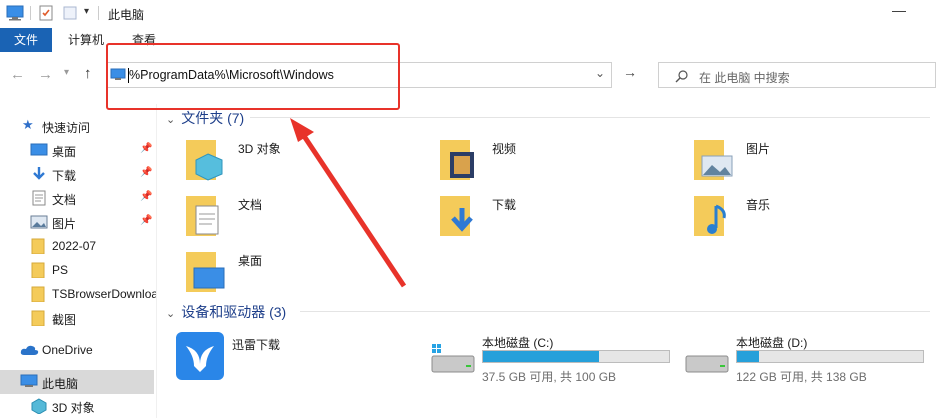  Describe the element at coordinates (348, 203) in the screenshot. I see `annotation-arrow-icon` at that location.